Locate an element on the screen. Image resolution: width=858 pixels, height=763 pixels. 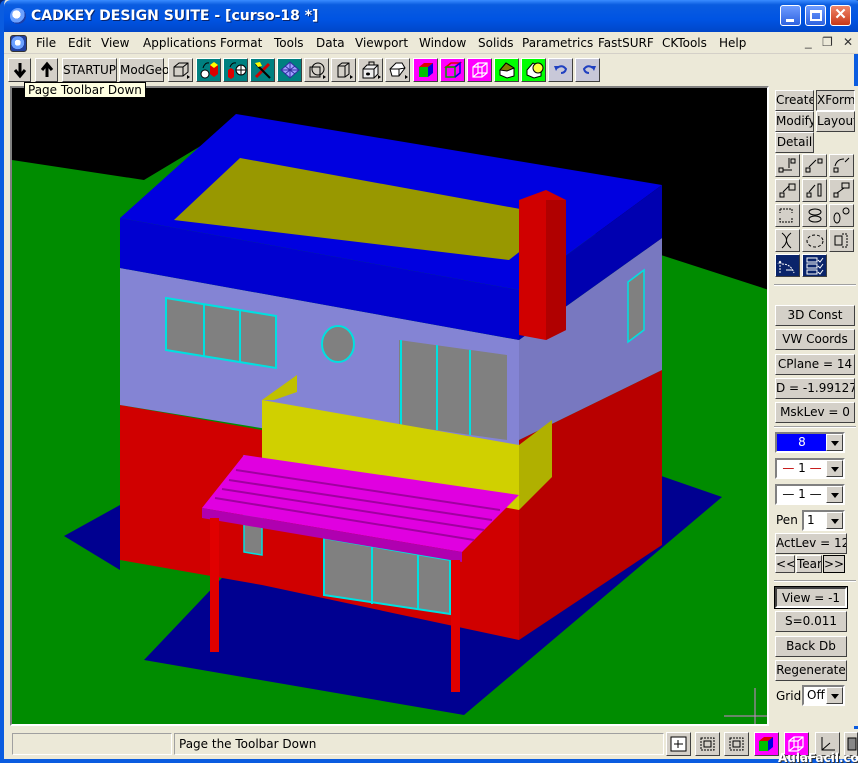
cplane-button: CPlane = 14 is located at coordinates (815, 364).